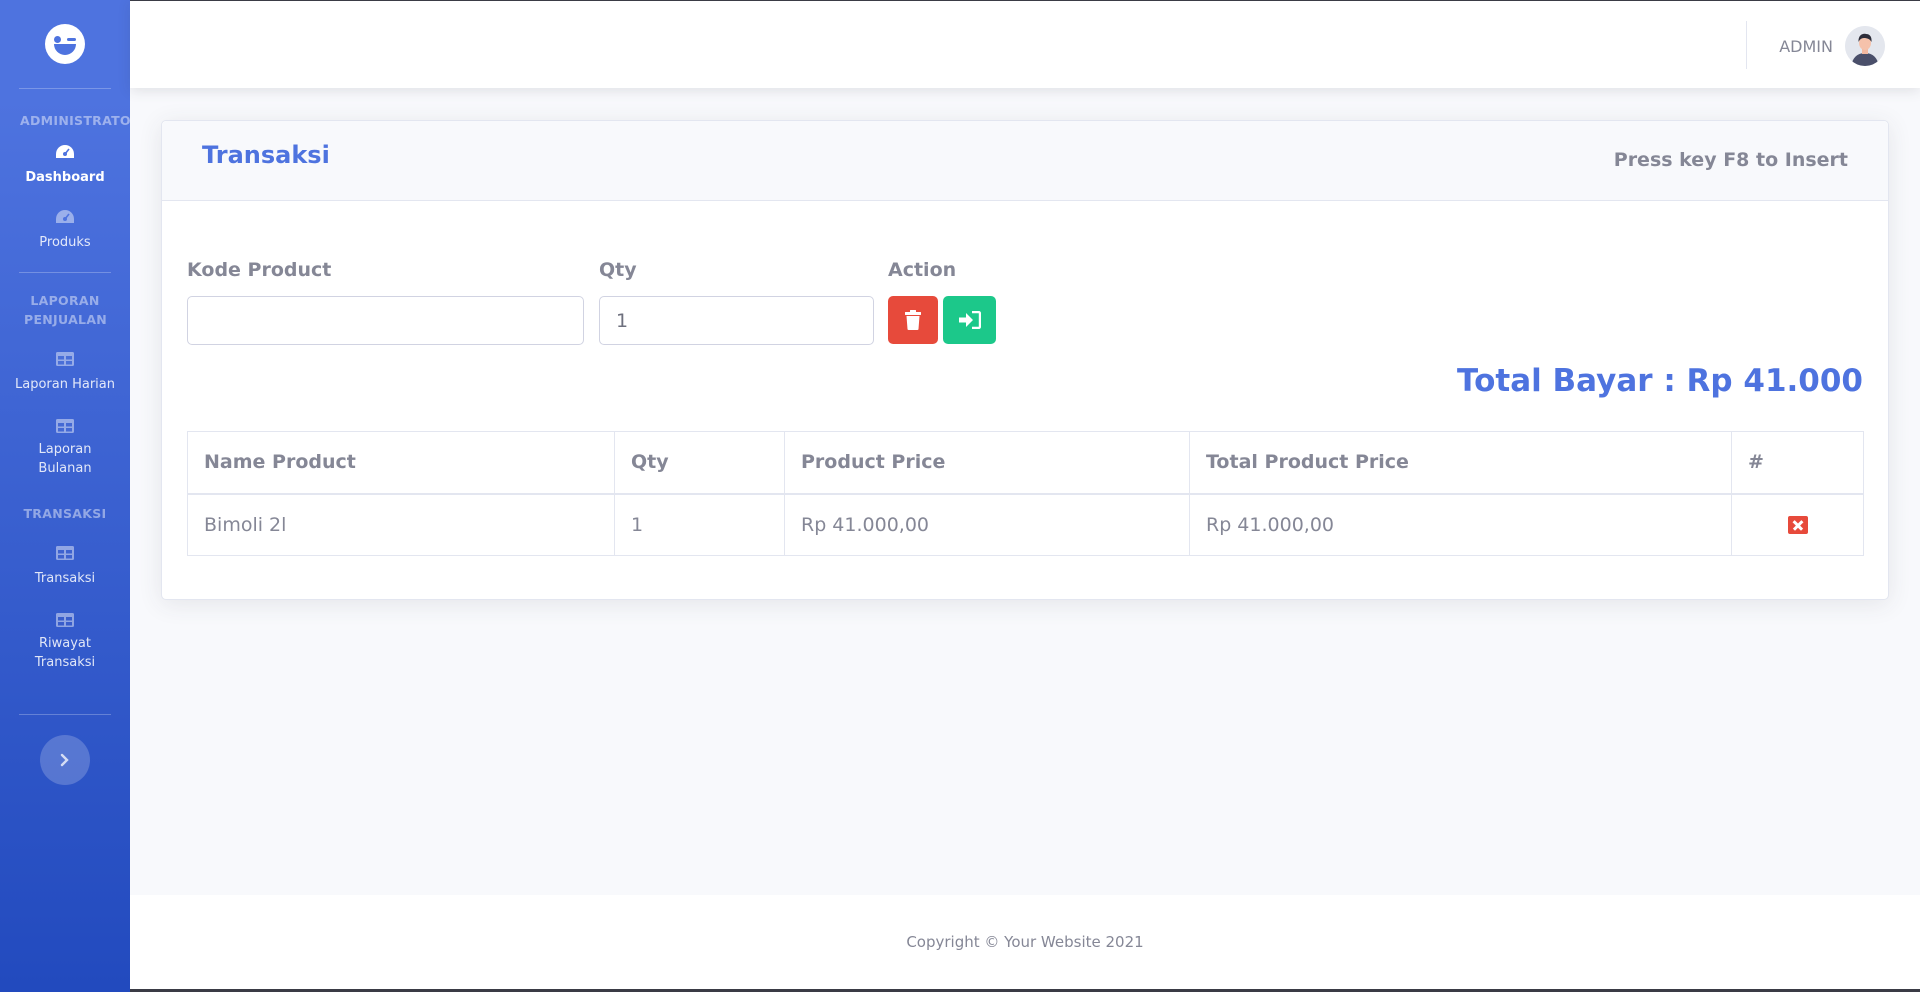 The width and height of the screenshot is (1920, 992). I want to click on footer: Copyright © Your Website 2021, so click(1025, 943).